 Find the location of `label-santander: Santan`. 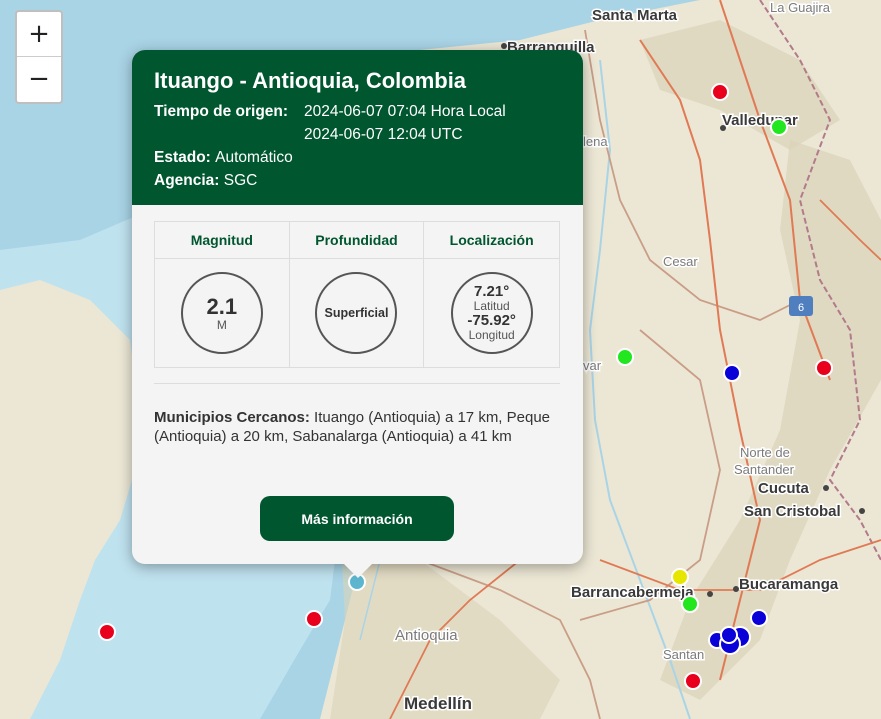

label-santander: Santan is located at coordinates (683, 654).